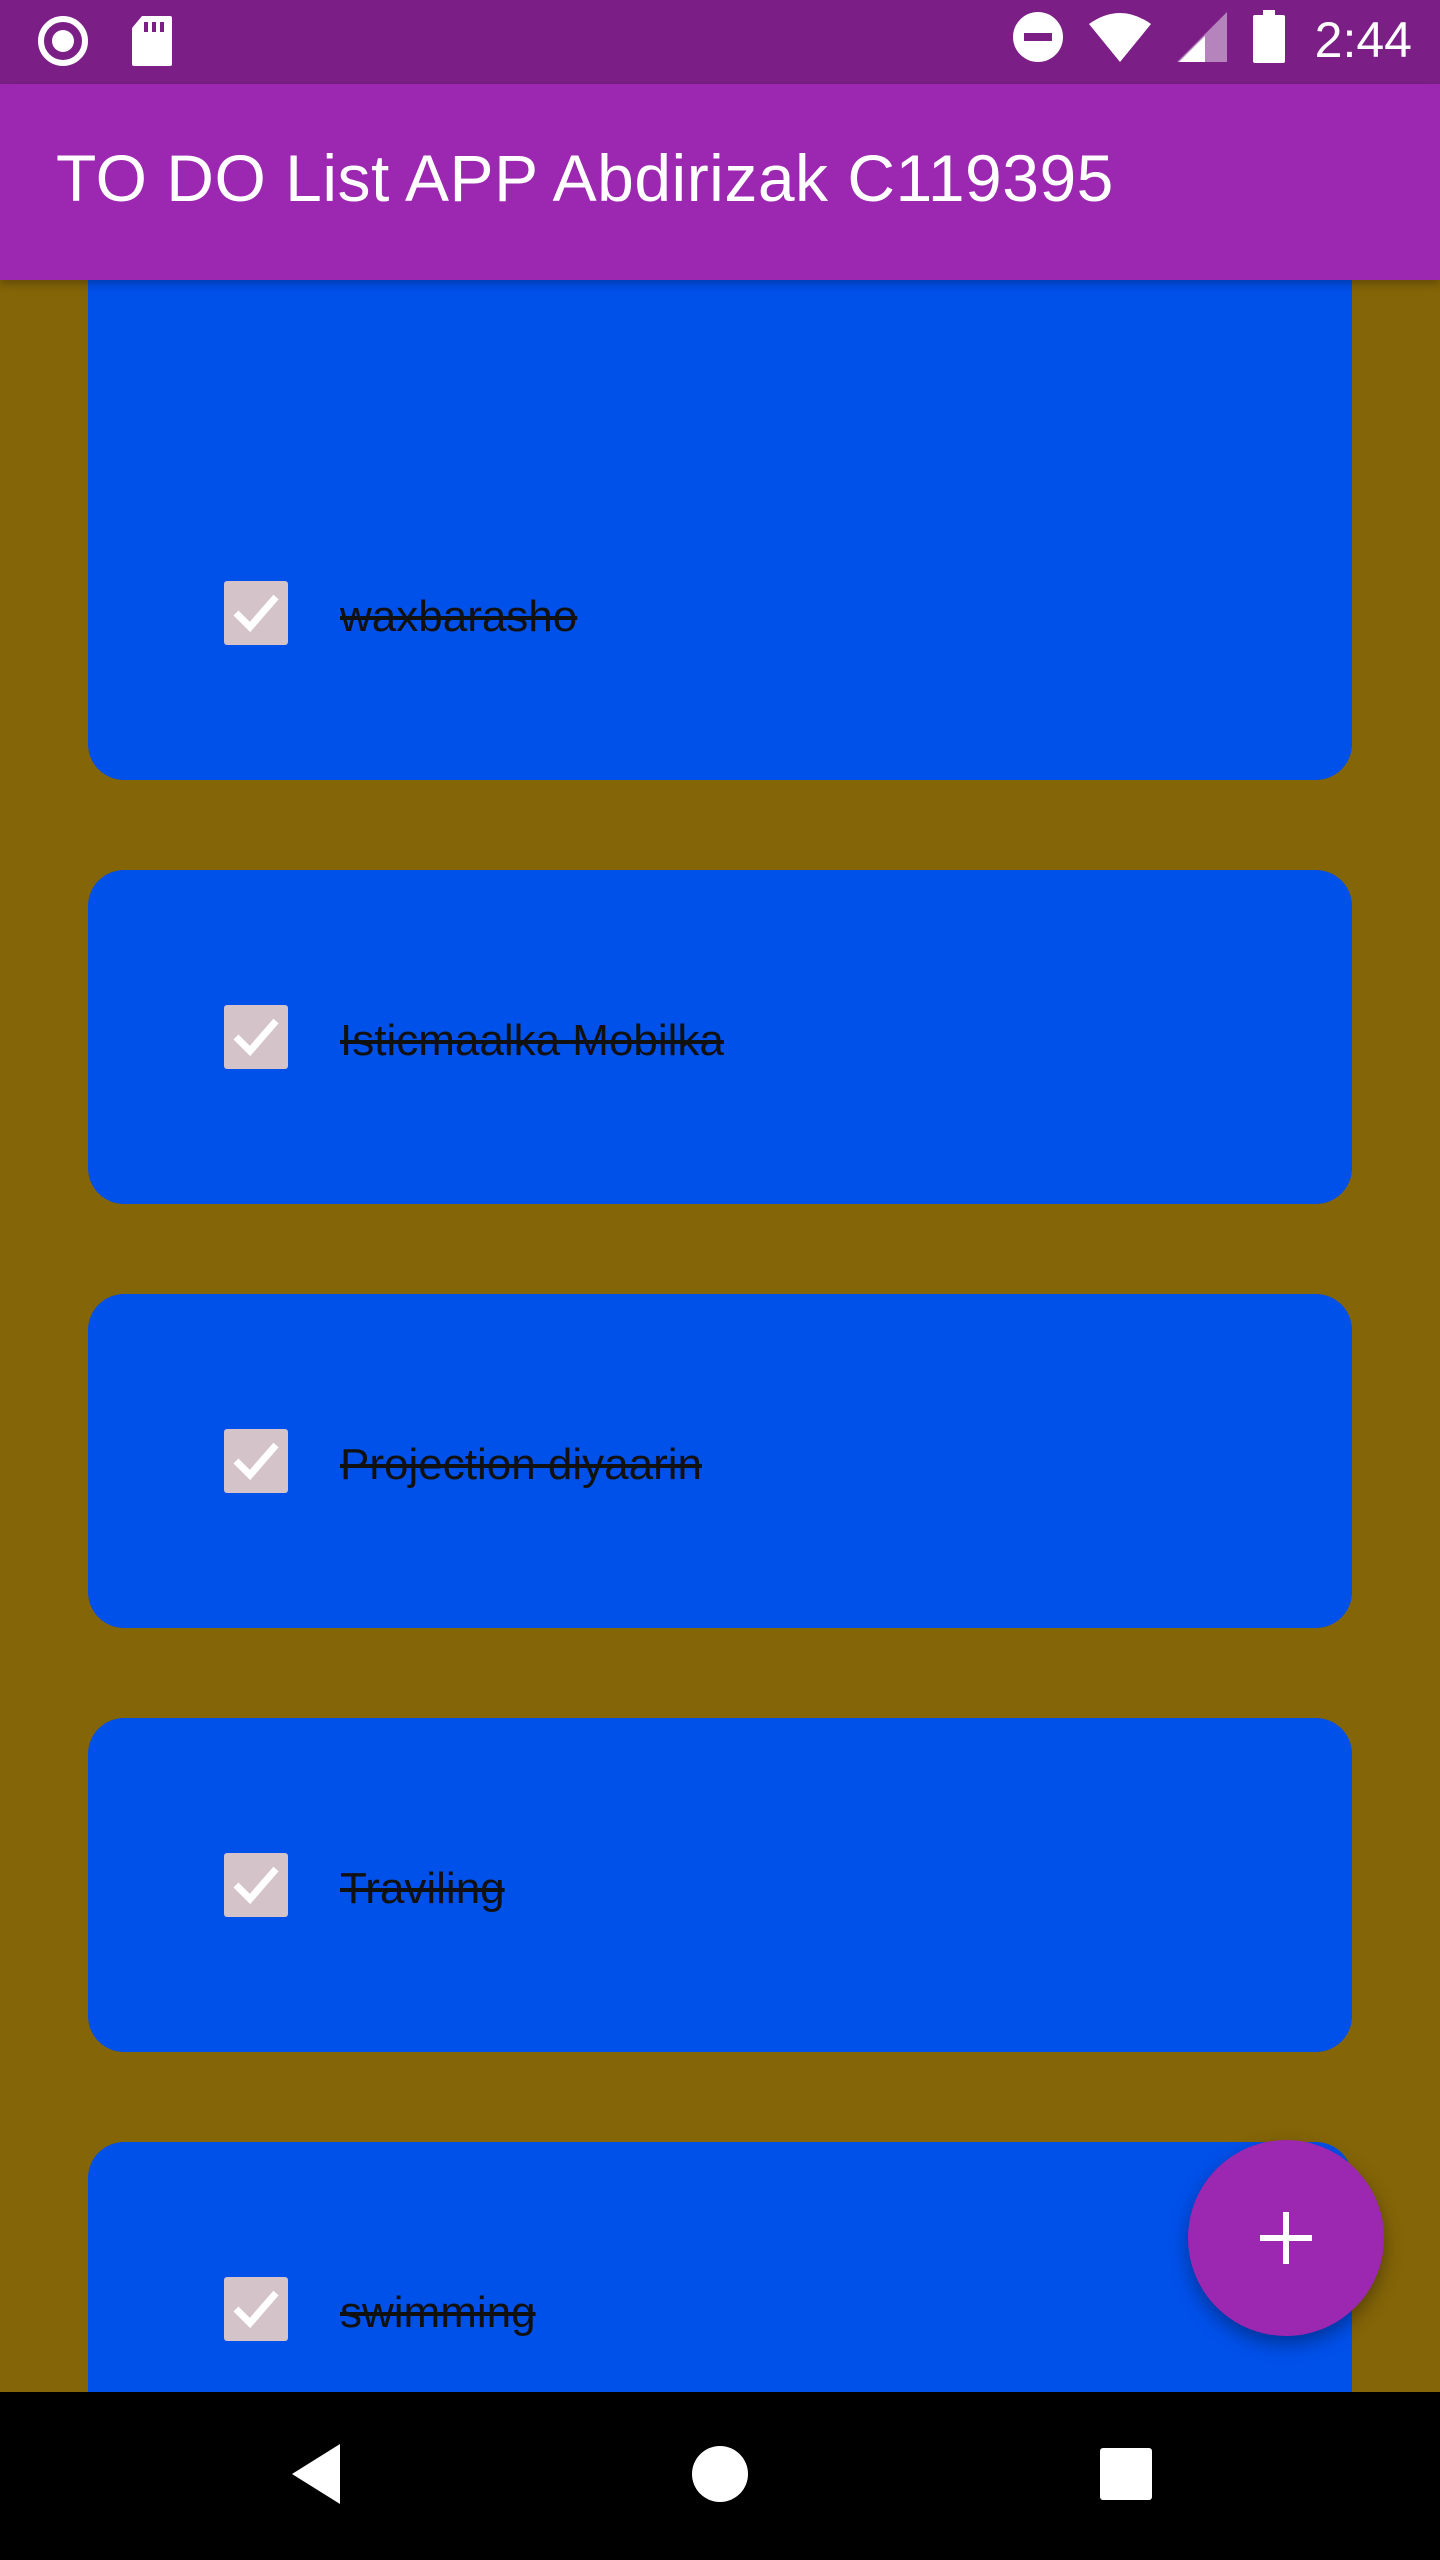  I want to click on add-task-button, so click(1286, 2238).